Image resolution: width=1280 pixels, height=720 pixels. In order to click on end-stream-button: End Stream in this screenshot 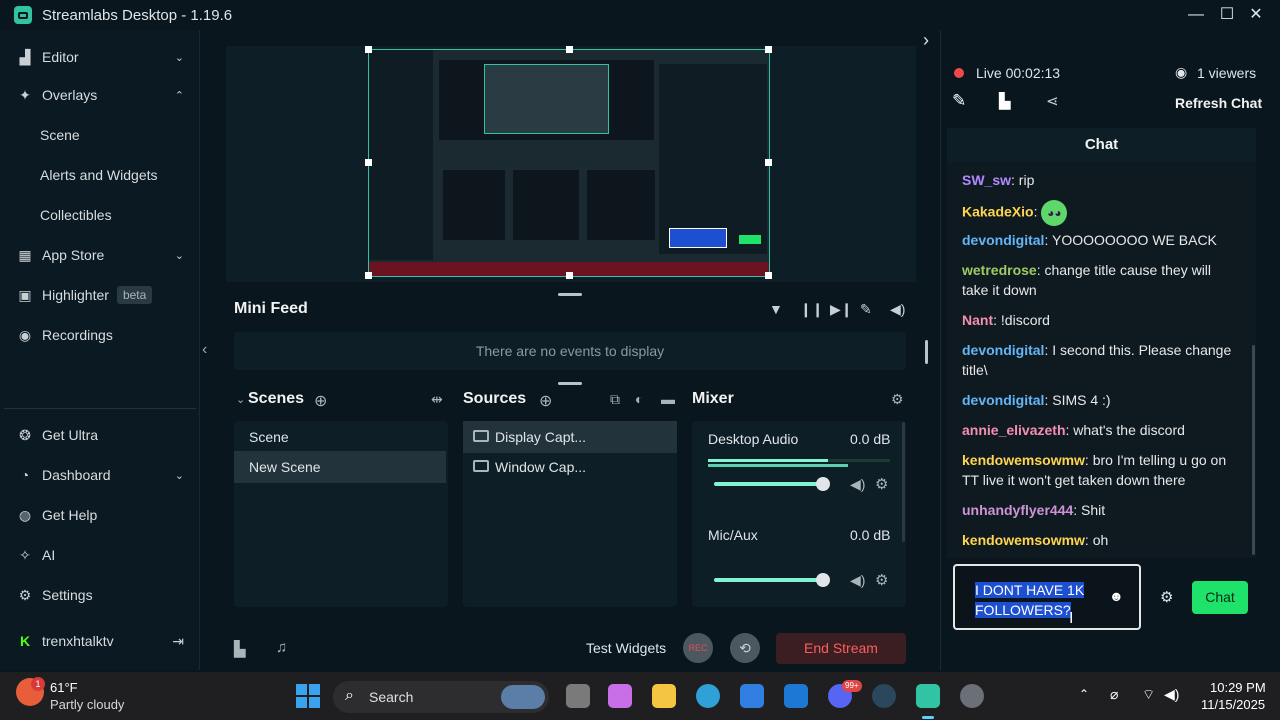, I will do `click(841, 648)`.